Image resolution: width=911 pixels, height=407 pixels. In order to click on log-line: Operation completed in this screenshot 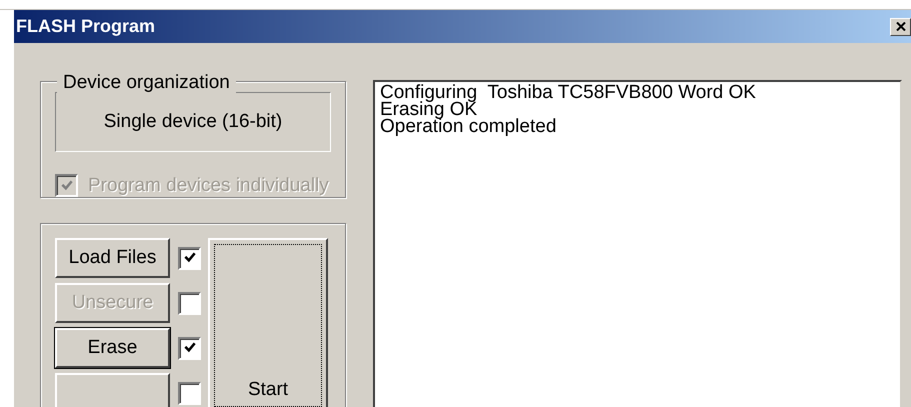, I will do `click(469, 126)`.